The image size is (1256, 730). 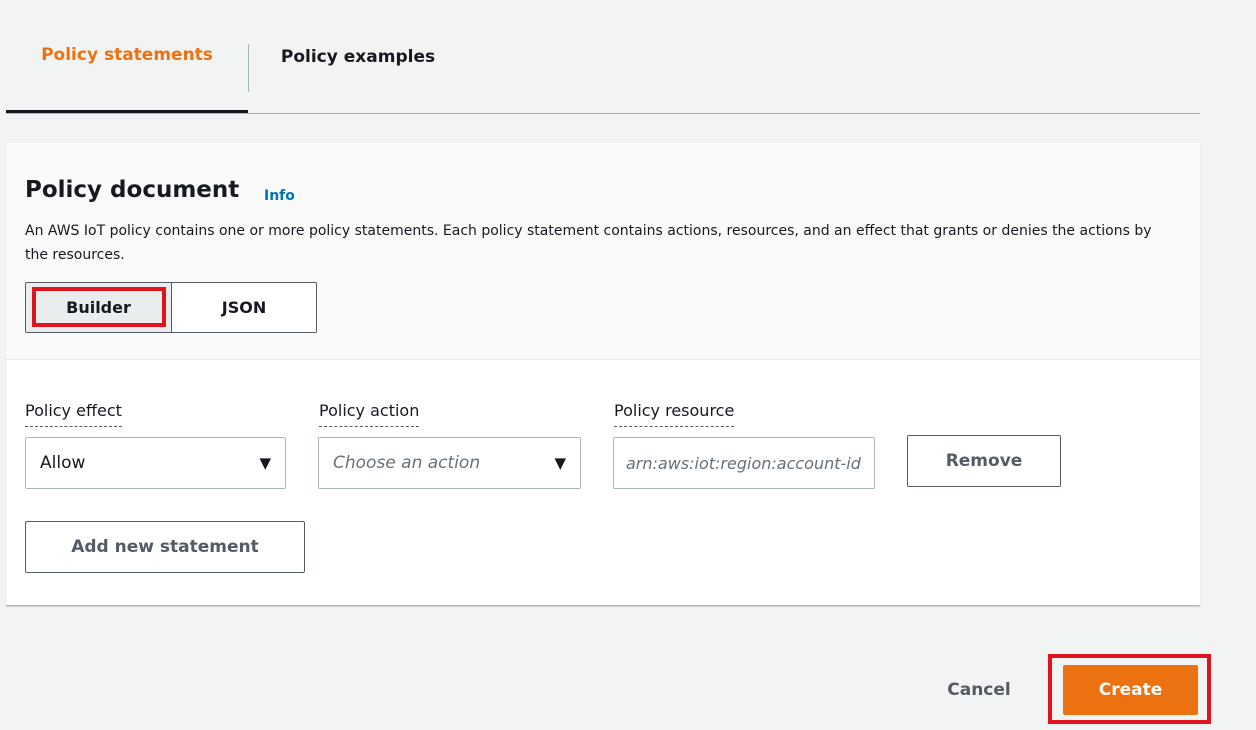 I want to click on policy-action-select: Choose an action ▼, so click(x=449, y=463).